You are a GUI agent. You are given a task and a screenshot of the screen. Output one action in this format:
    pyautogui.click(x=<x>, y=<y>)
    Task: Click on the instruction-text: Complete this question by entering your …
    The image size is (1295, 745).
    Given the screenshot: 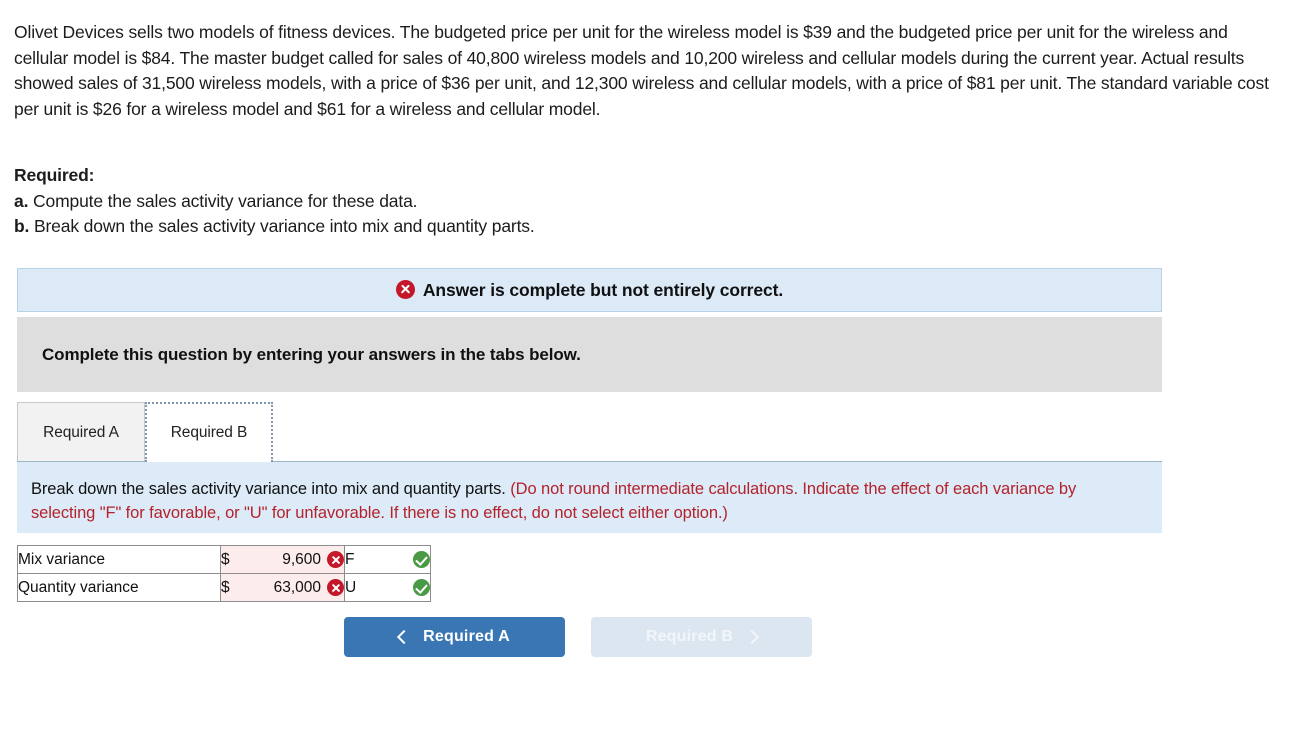 What is the action you would take?
    pyautogui.click(x=311, y=354)
    